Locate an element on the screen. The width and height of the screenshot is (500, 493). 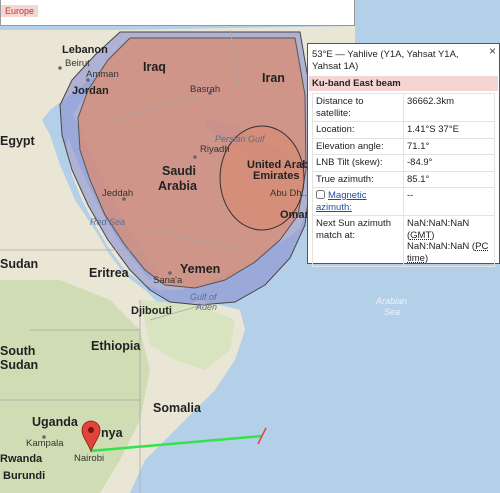
table-row: Elevation angle: 71.1° is located at coordinates (403, 146).